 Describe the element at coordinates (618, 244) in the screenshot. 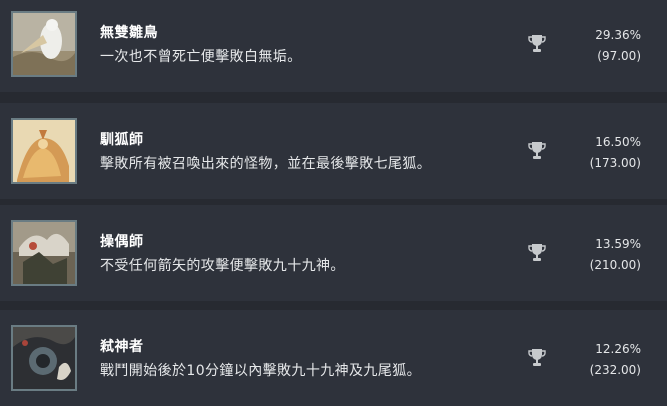

I see `unlock-percentage: 13.59%` at that location.